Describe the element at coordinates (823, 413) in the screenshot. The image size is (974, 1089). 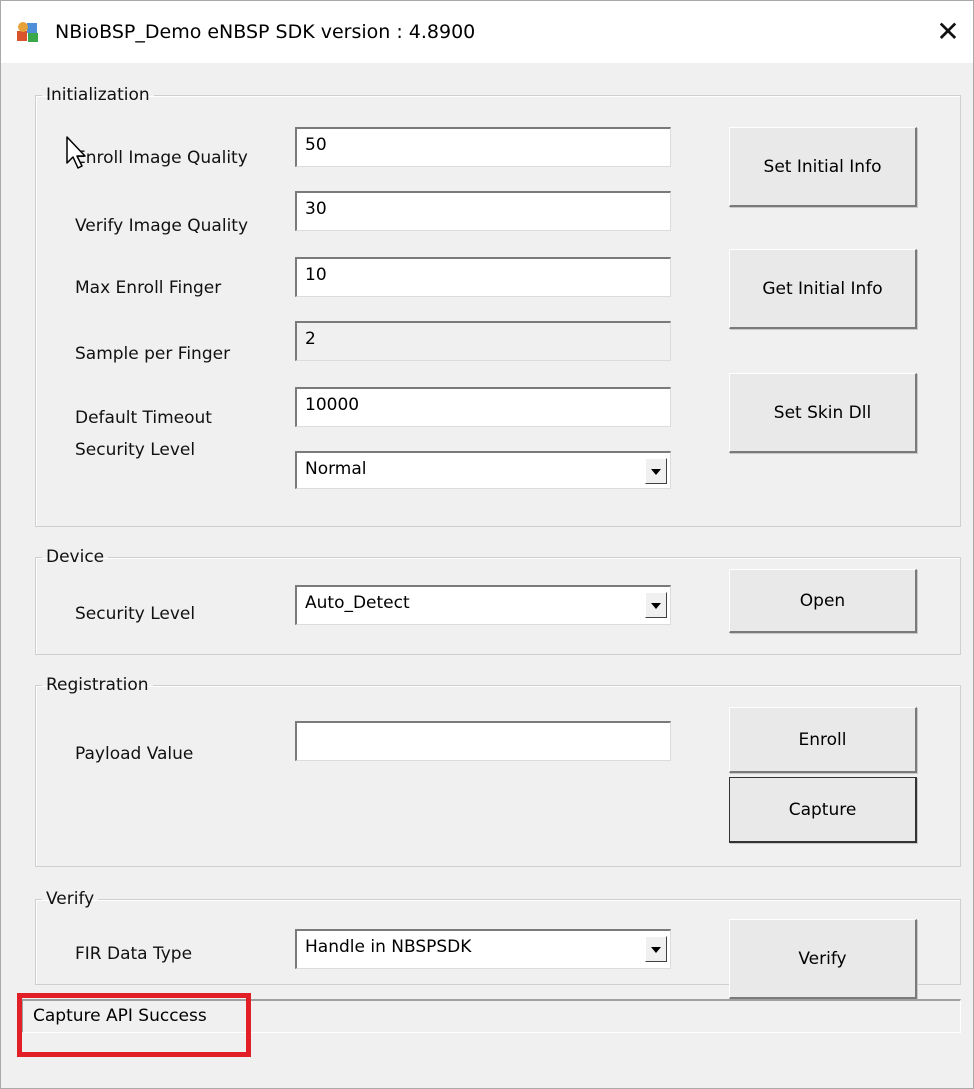
I see `set-skin-dll-button: Set Skin Dll` at that location.